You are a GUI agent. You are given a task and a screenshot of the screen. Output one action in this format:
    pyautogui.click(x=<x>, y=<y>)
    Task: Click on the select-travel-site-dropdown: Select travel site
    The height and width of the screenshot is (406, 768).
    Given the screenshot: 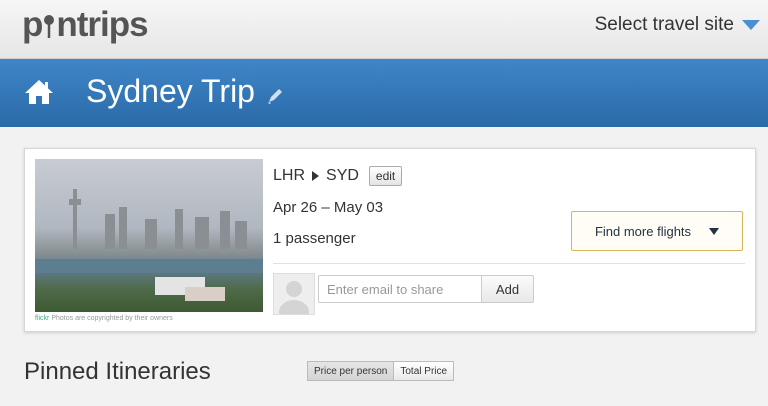 What is the action you would take?
    pyautogui.click(x=677, y=25)
    